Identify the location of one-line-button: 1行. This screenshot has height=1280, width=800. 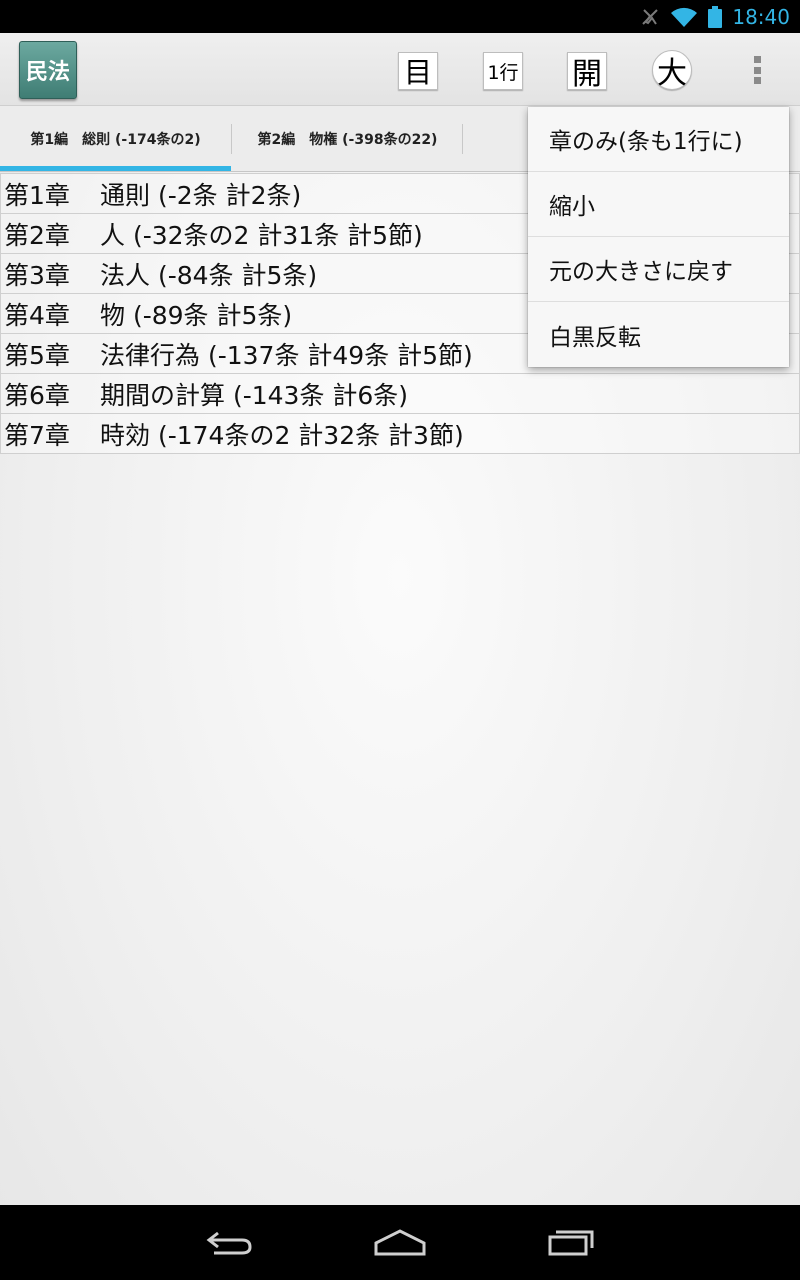
(503, 71).